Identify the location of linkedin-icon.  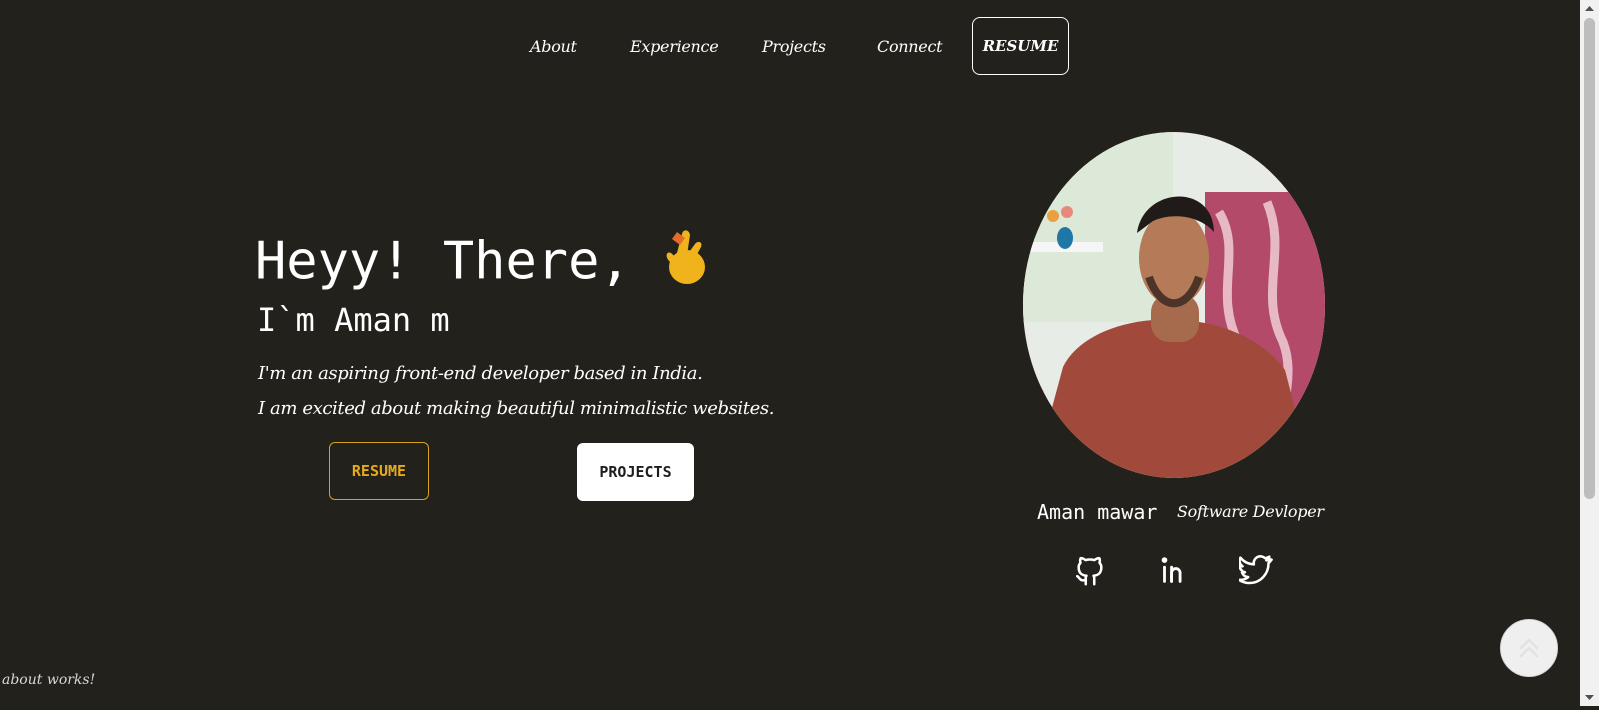
(1173, 570).